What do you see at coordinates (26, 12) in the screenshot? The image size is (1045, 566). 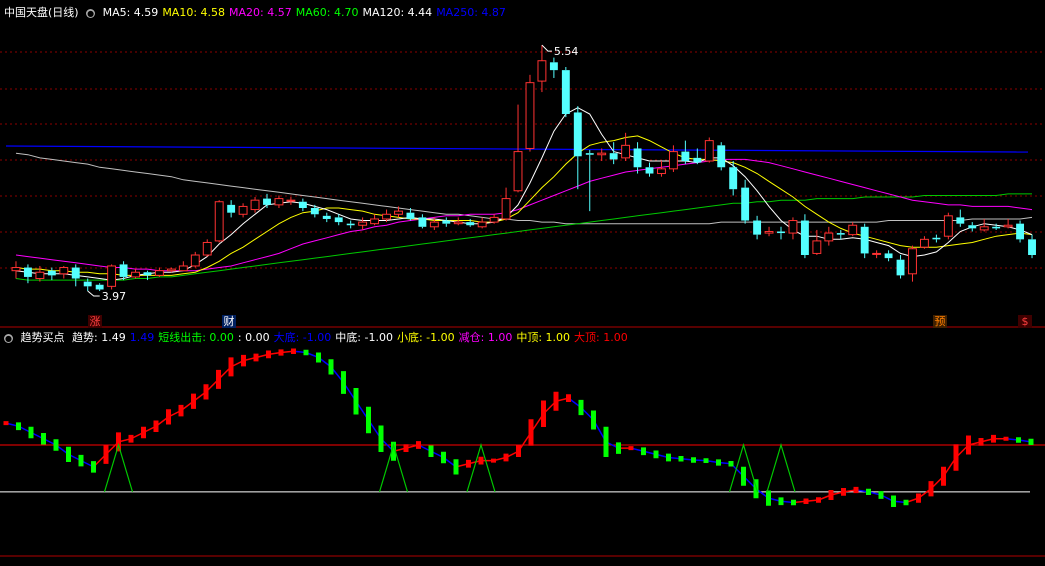 I see `stock-name: 中国天盘` at bounding box center [26, 12].